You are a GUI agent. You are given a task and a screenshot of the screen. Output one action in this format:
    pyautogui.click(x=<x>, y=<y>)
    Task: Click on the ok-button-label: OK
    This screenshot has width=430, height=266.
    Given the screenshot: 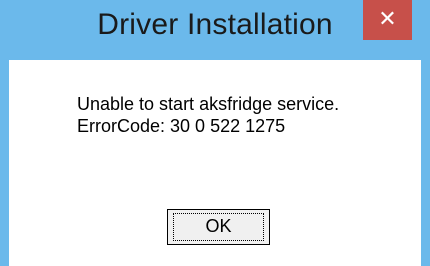 What is the action you would take?
    pyautogui.click(x=218, y=226)
    